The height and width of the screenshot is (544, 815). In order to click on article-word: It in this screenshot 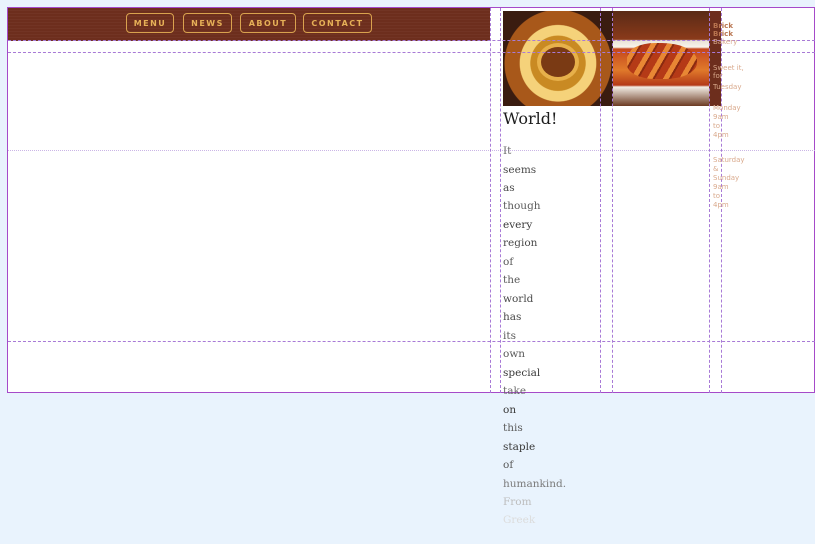, I will do `click(507, 151)`.